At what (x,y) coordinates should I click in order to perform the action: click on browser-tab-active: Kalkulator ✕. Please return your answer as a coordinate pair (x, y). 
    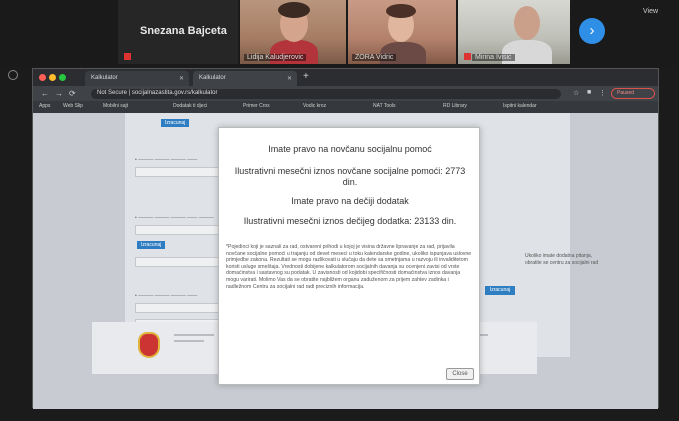
    Looking at the image, I should click on (245, 78).